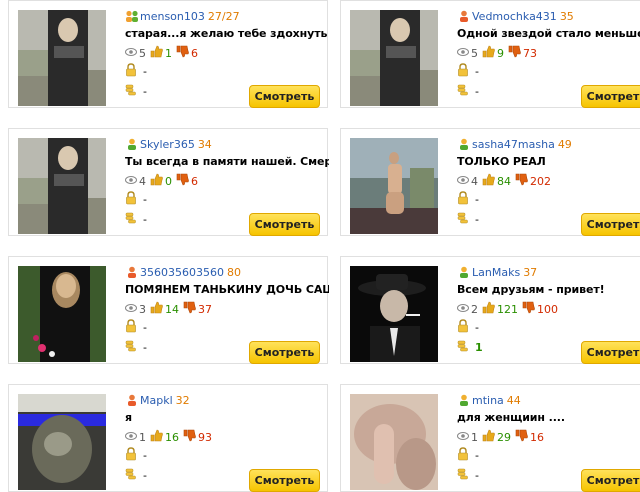  I want to click on user-rating: 27/27, so click(223, 16).